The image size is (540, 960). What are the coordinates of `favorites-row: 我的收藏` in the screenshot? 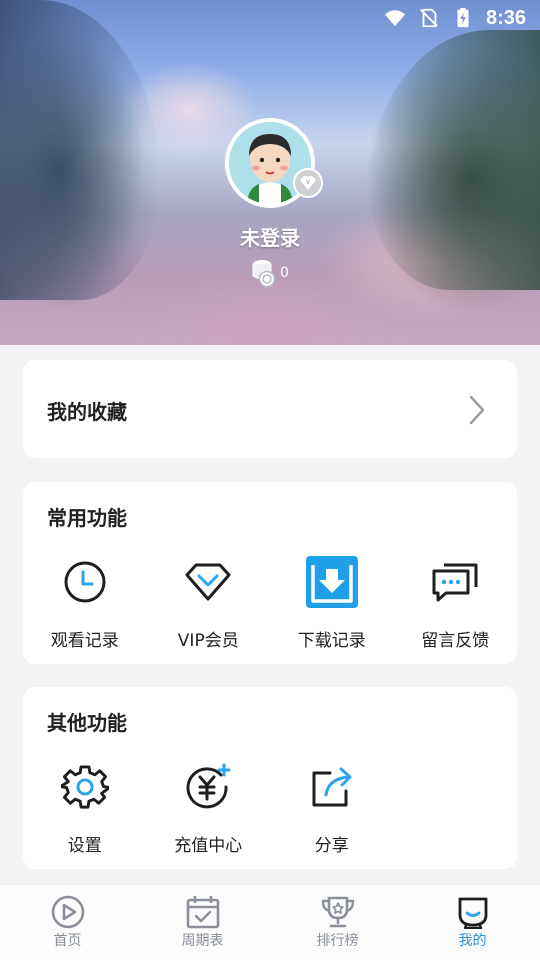 It's located at (270, 409).